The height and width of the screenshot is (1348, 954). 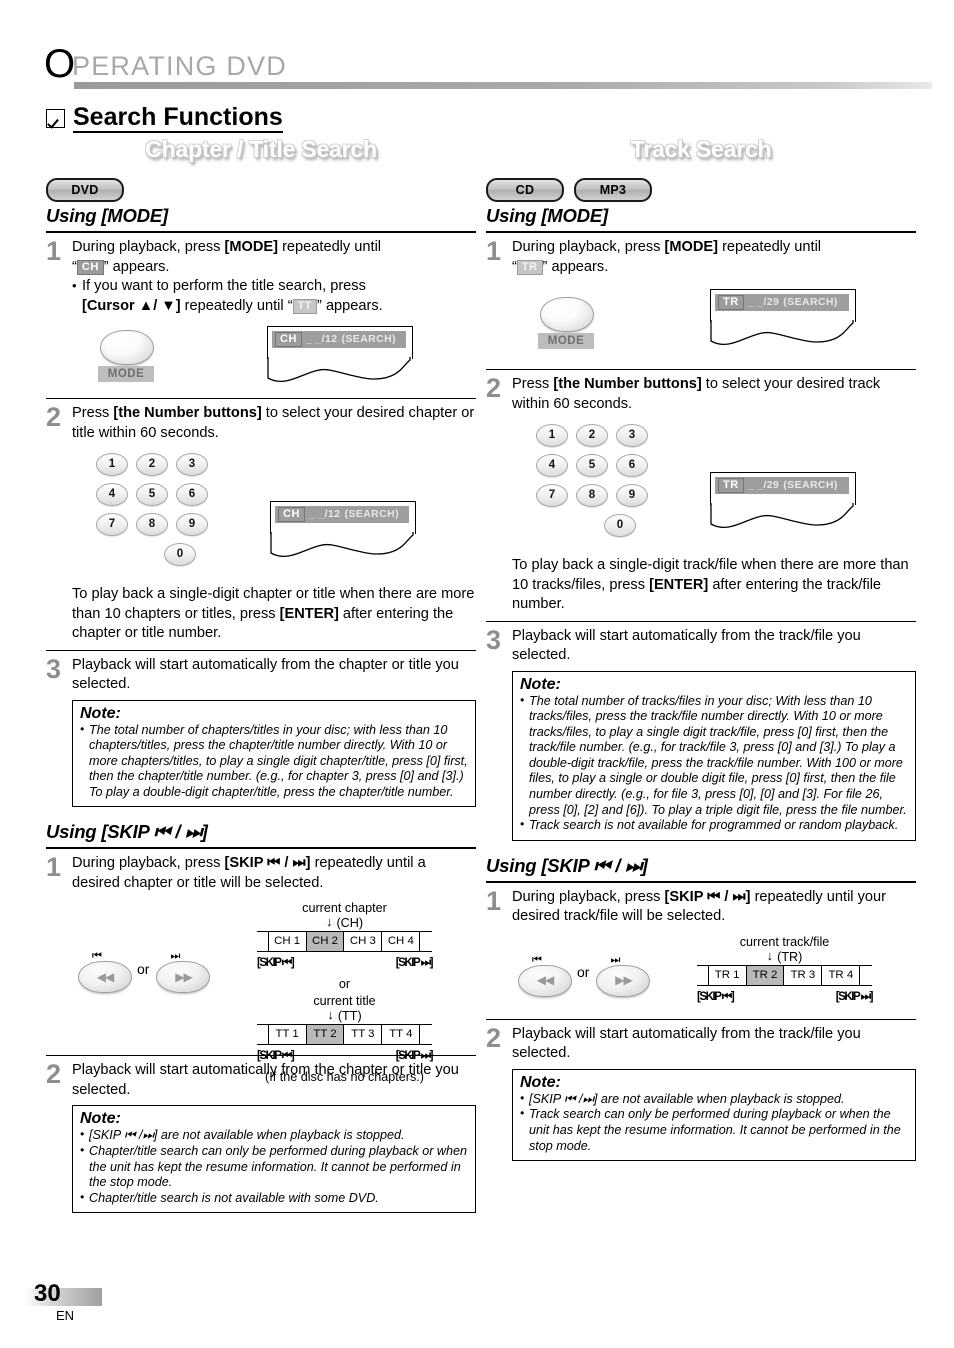 What do you see at coordinates (701, 149) in the screenshot?
I see `section-title-track-search: Track Search` at bounding box center [701, 149].